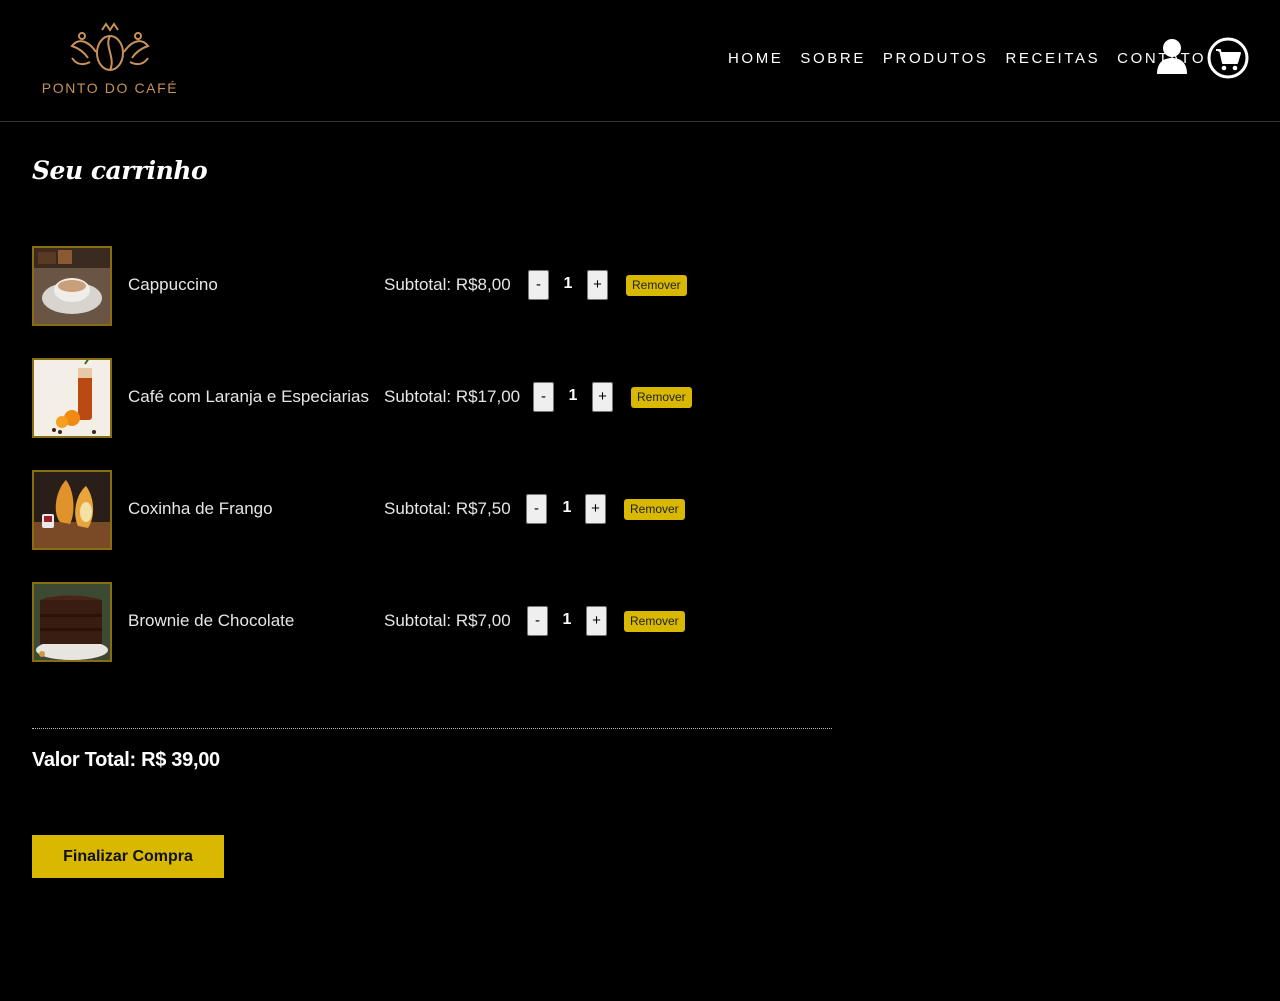 The image size is (1280, 1001). What do you see at coordinates (120, 170) in the screenshot?
I see `page-title: Seu carrinho` at bounding box center [120, 170].